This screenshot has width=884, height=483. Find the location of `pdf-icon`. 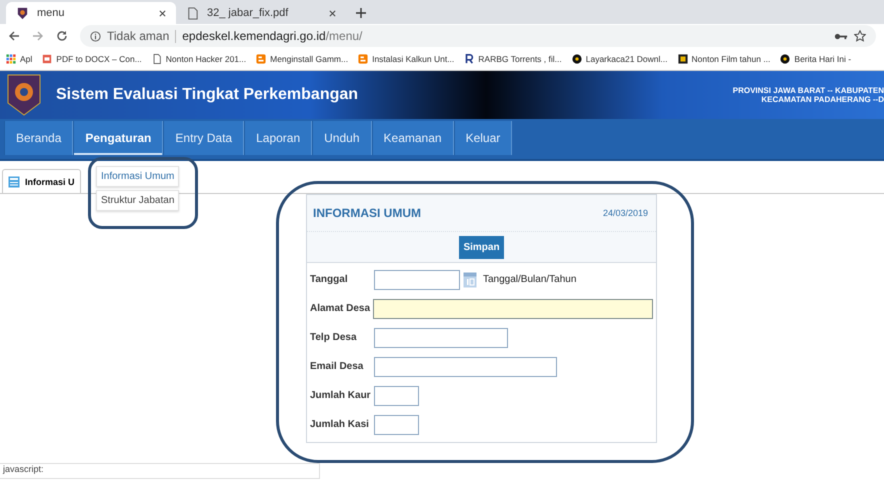

pdf-icon is located at coordinates (47, 59).